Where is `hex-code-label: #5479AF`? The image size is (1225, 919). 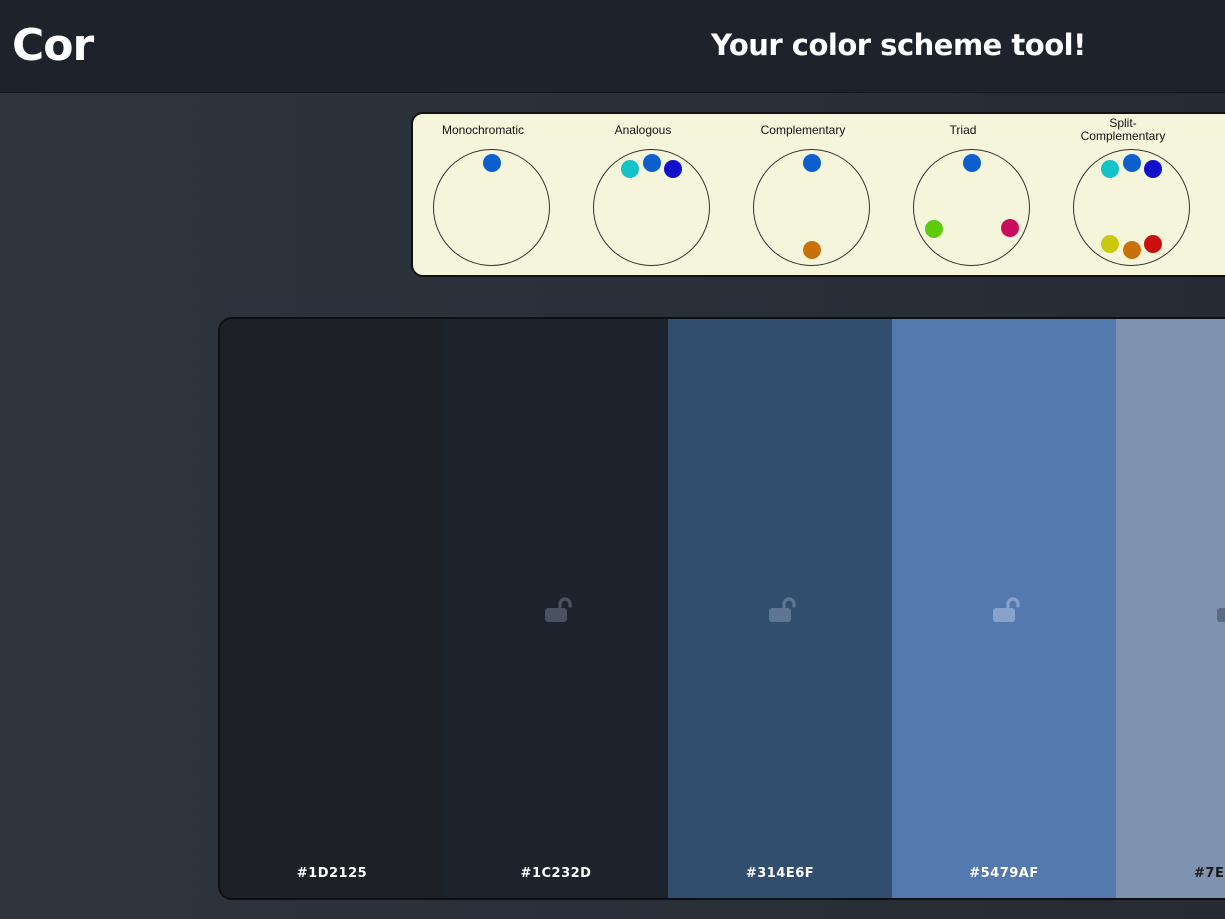
hex-code-label: #5479AF is located at coordinates (1004, 873).